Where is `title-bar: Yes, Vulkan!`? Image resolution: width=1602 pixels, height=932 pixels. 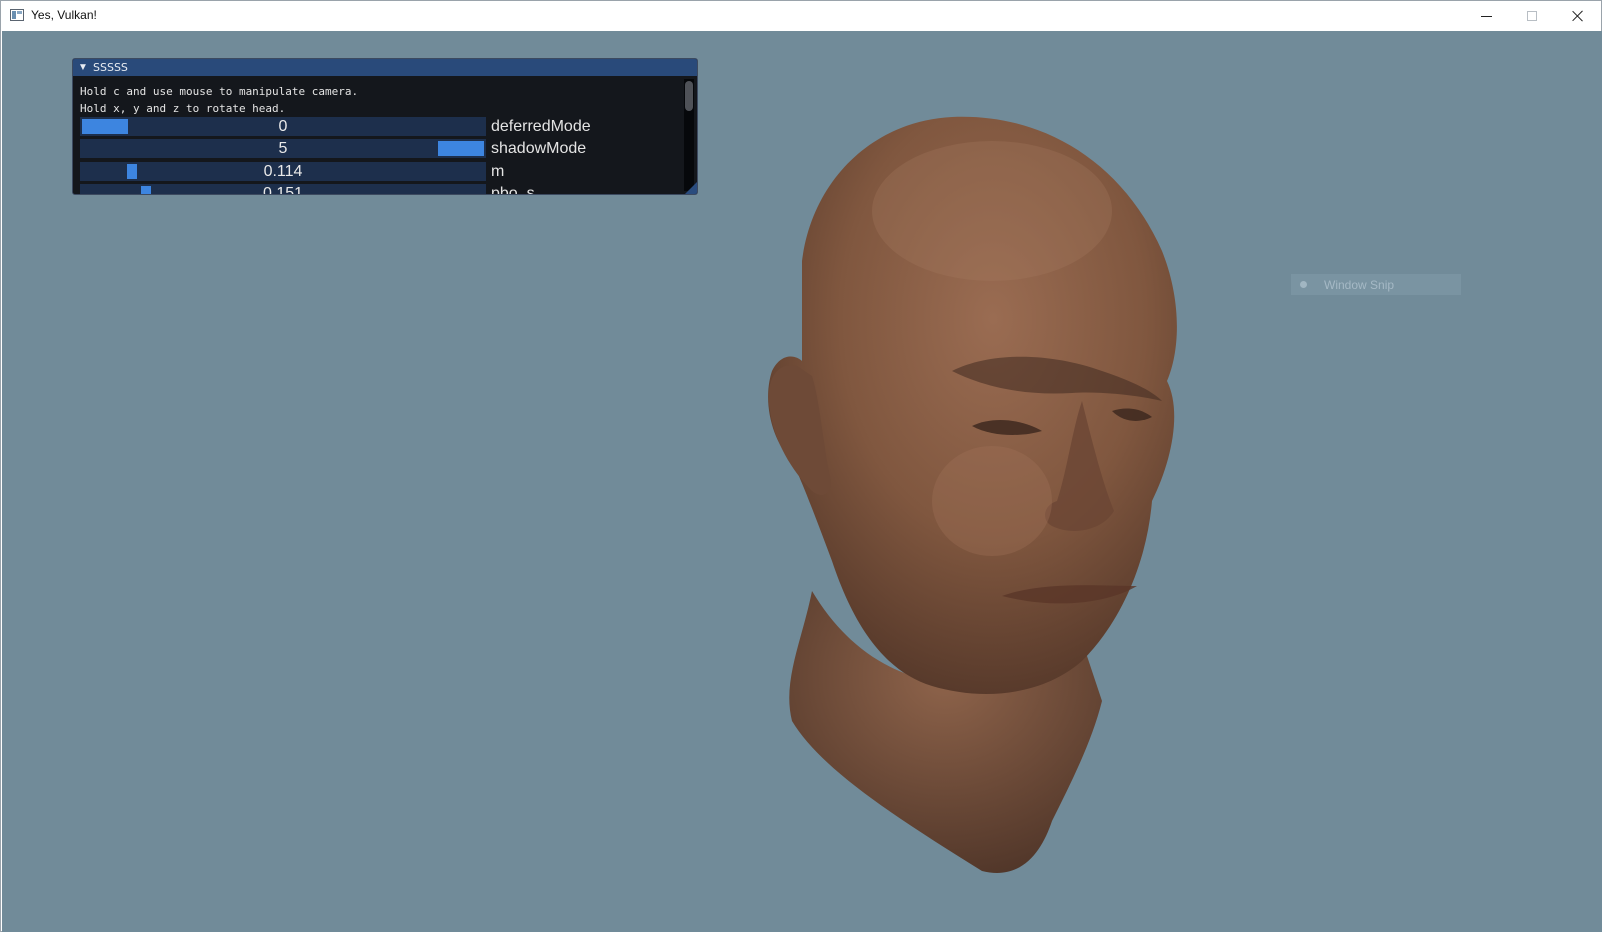 title-bar: Yes, Vulkan! is located at coordinates (801, 16).